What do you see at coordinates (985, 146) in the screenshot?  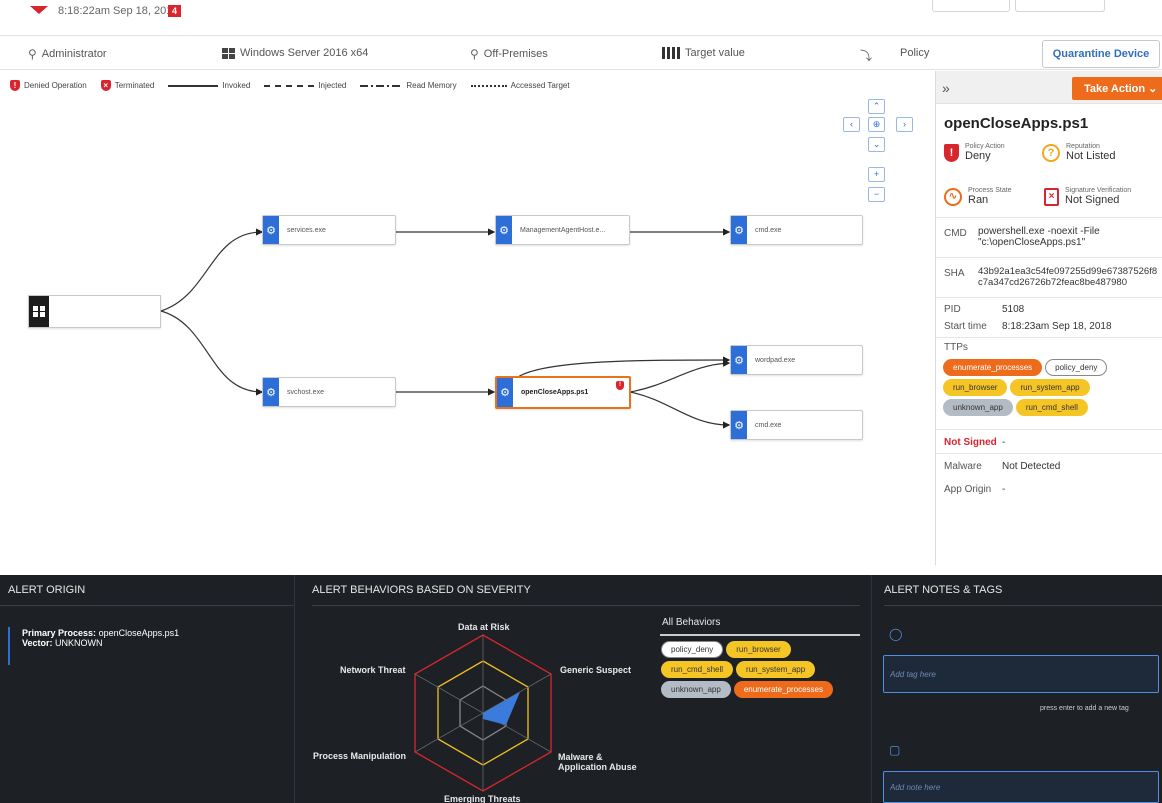 I see `policy-action-key: Policy Action` at bounding box center [985, 146].